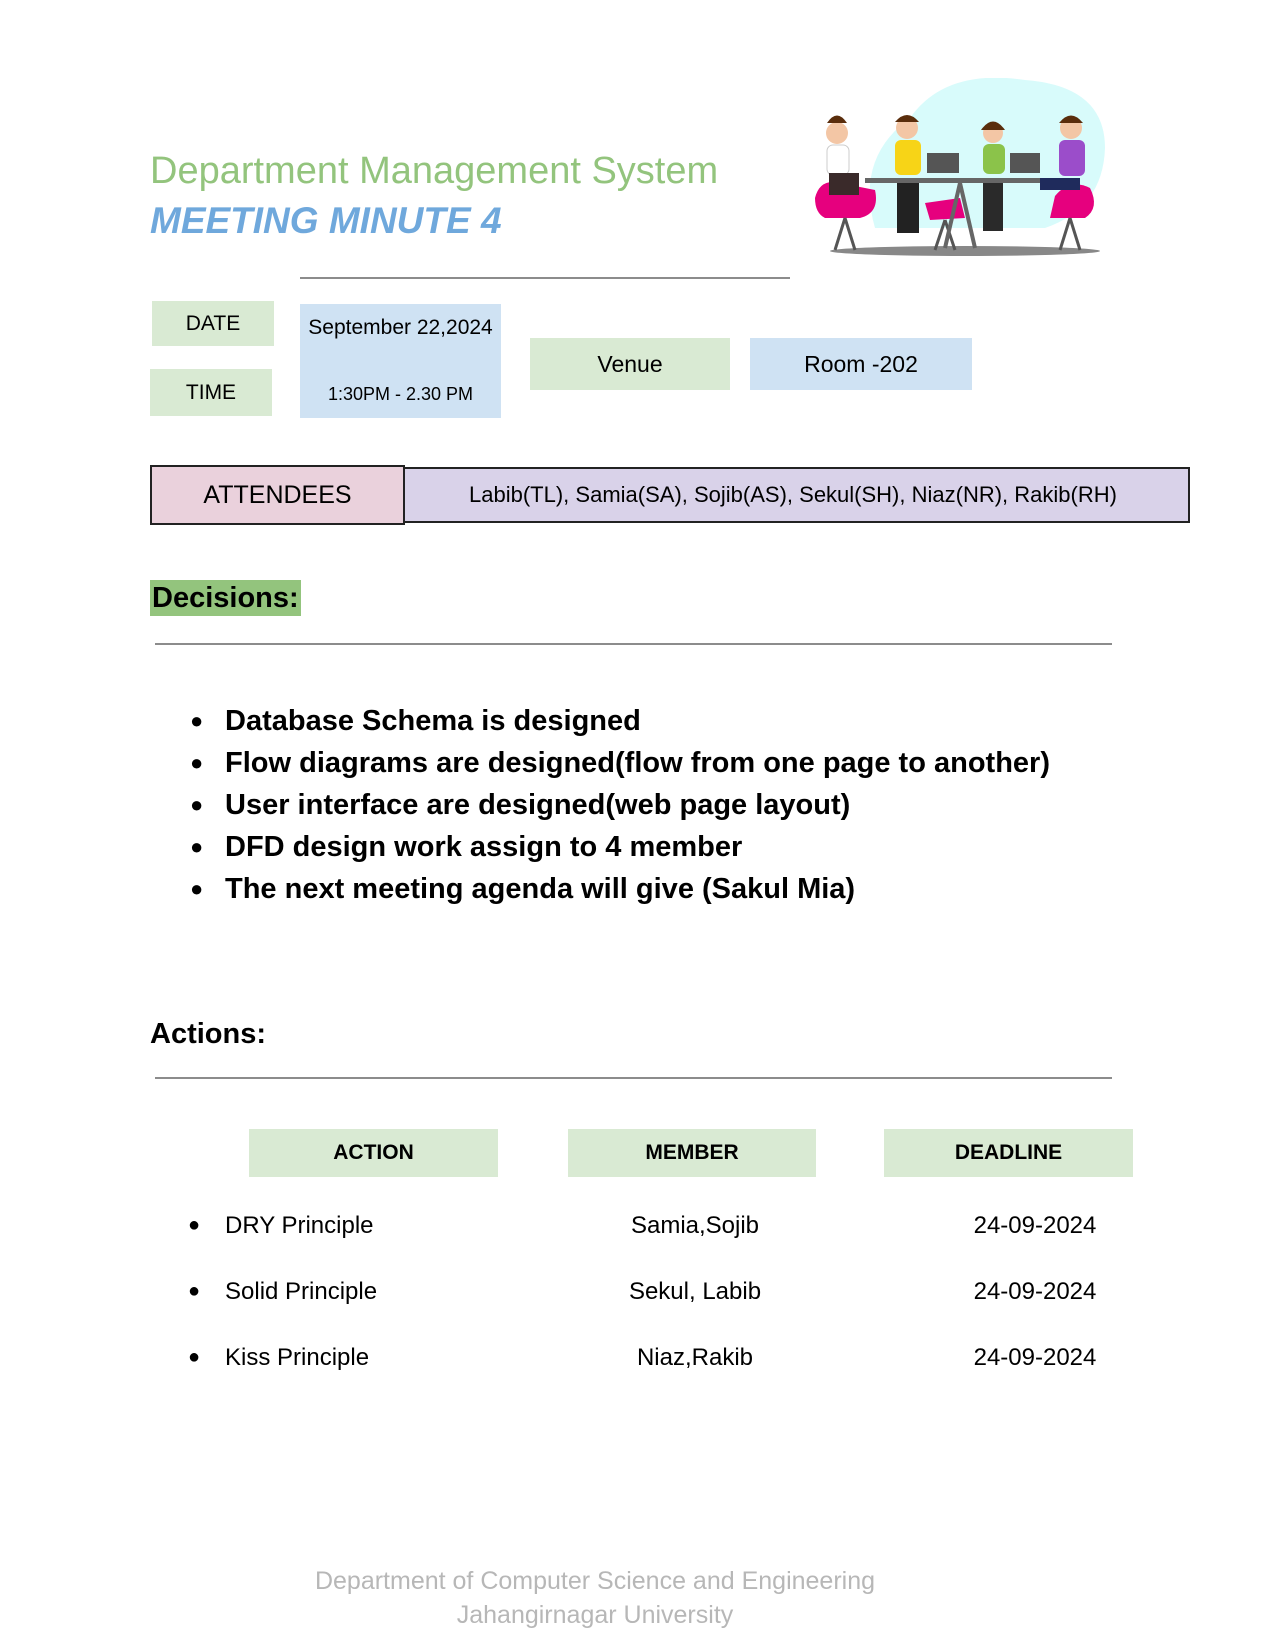  What do you see at coordinates (633, 1078) in the screenshot?
I see `actions-divider` at bounding box center [633, 1078].